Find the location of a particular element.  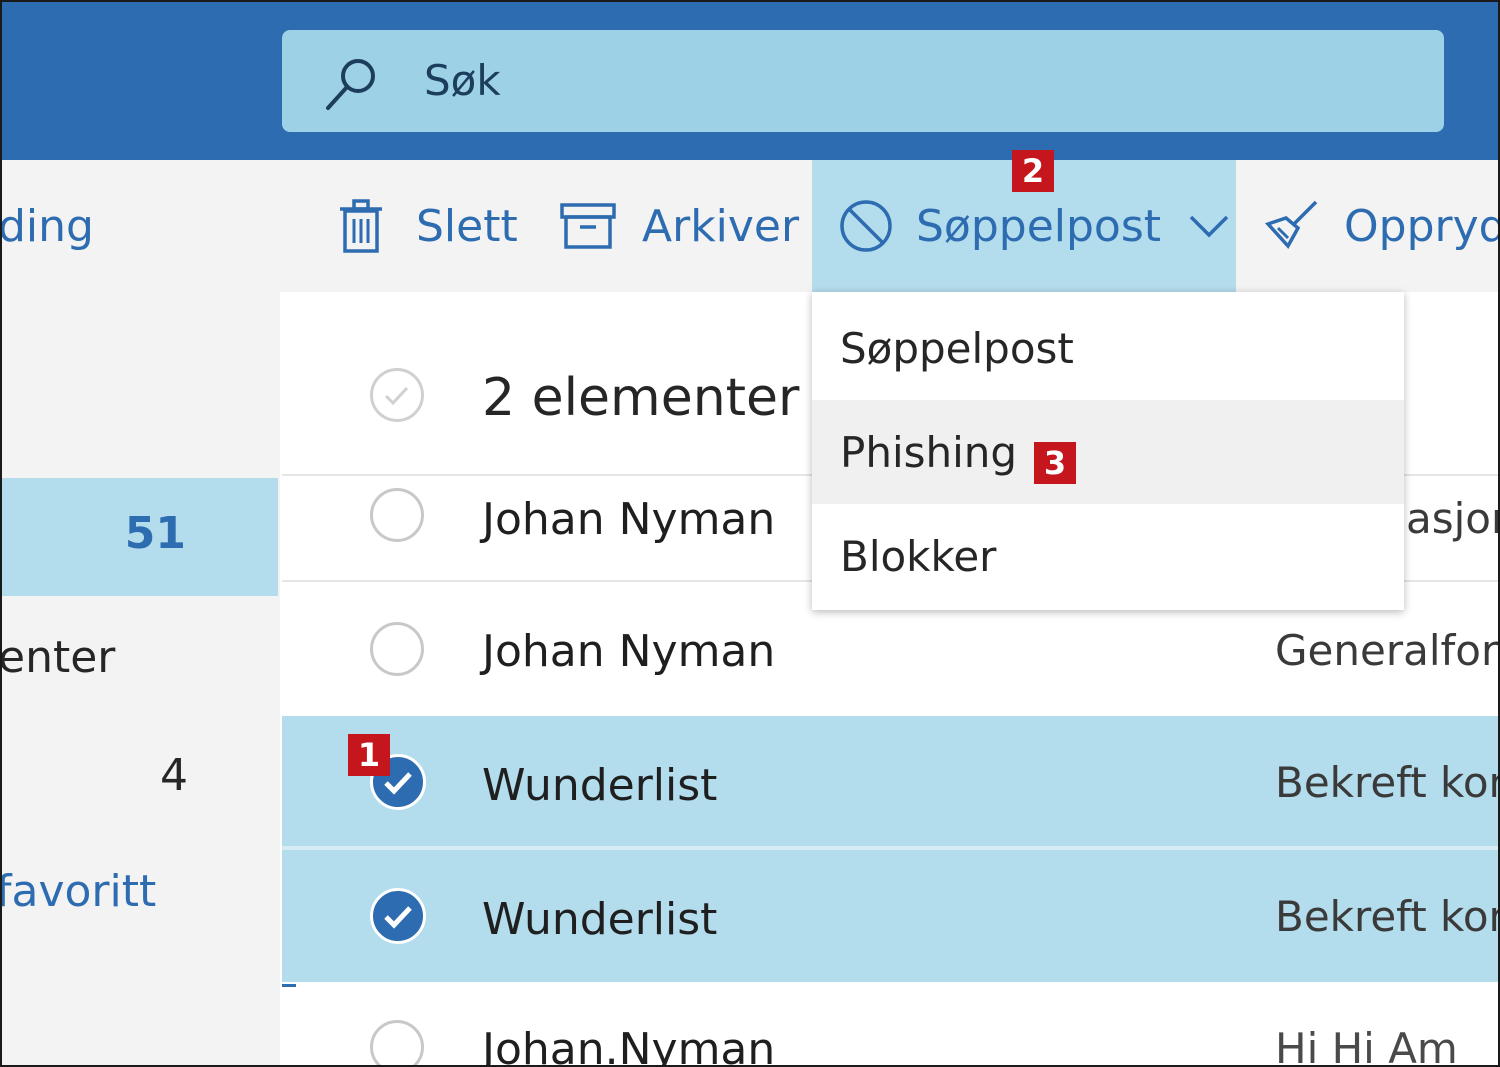

message-sender: Johan.Nyman is located at coordinates (629, 1045).